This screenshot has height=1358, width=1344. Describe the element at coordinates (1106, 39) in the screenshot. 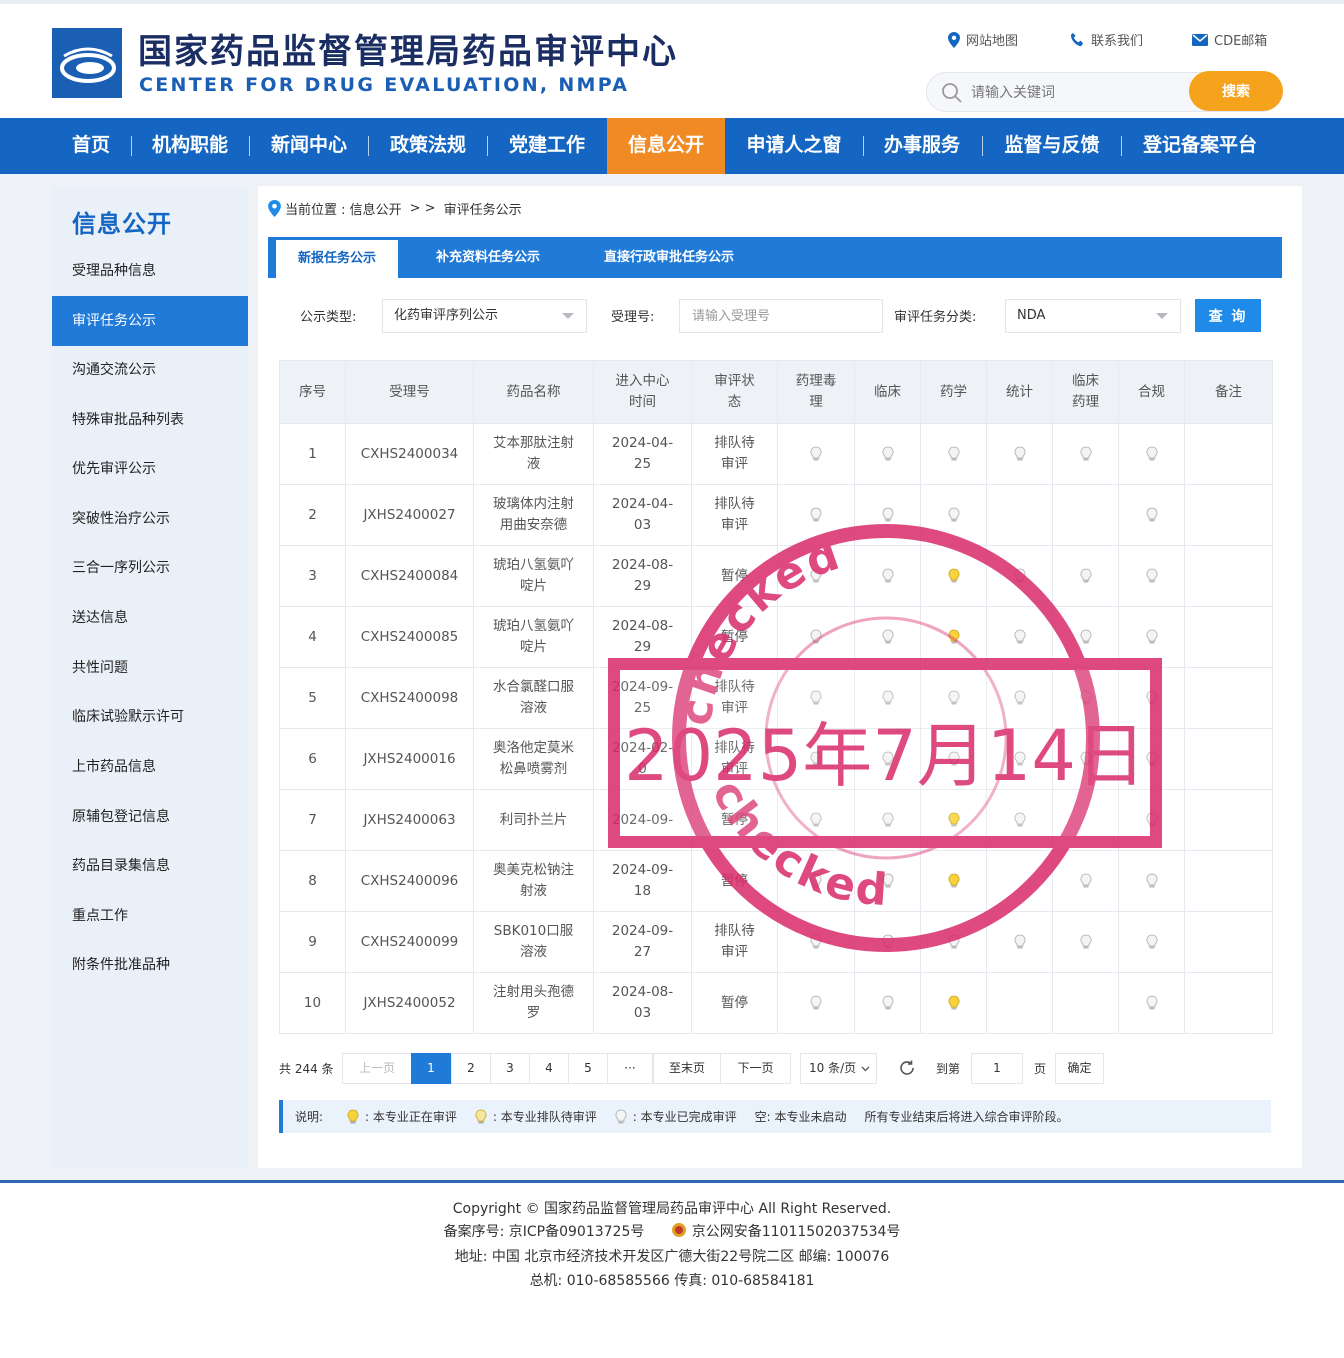

I see `contact-link: 联系我们` at that location.